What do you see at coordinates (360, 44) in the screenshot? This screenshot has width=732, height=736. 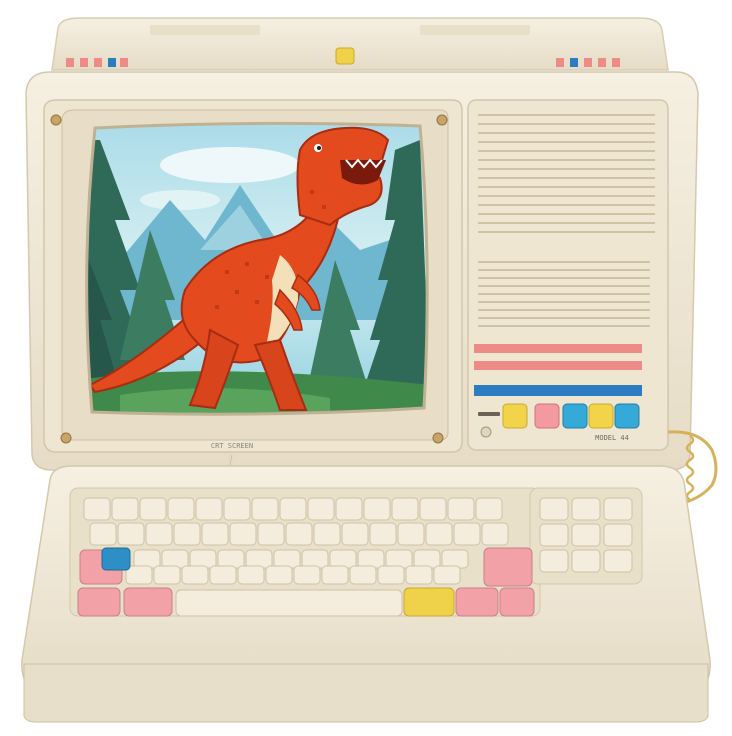 I see `top-rear-unit` at bounding box center [360, 44].